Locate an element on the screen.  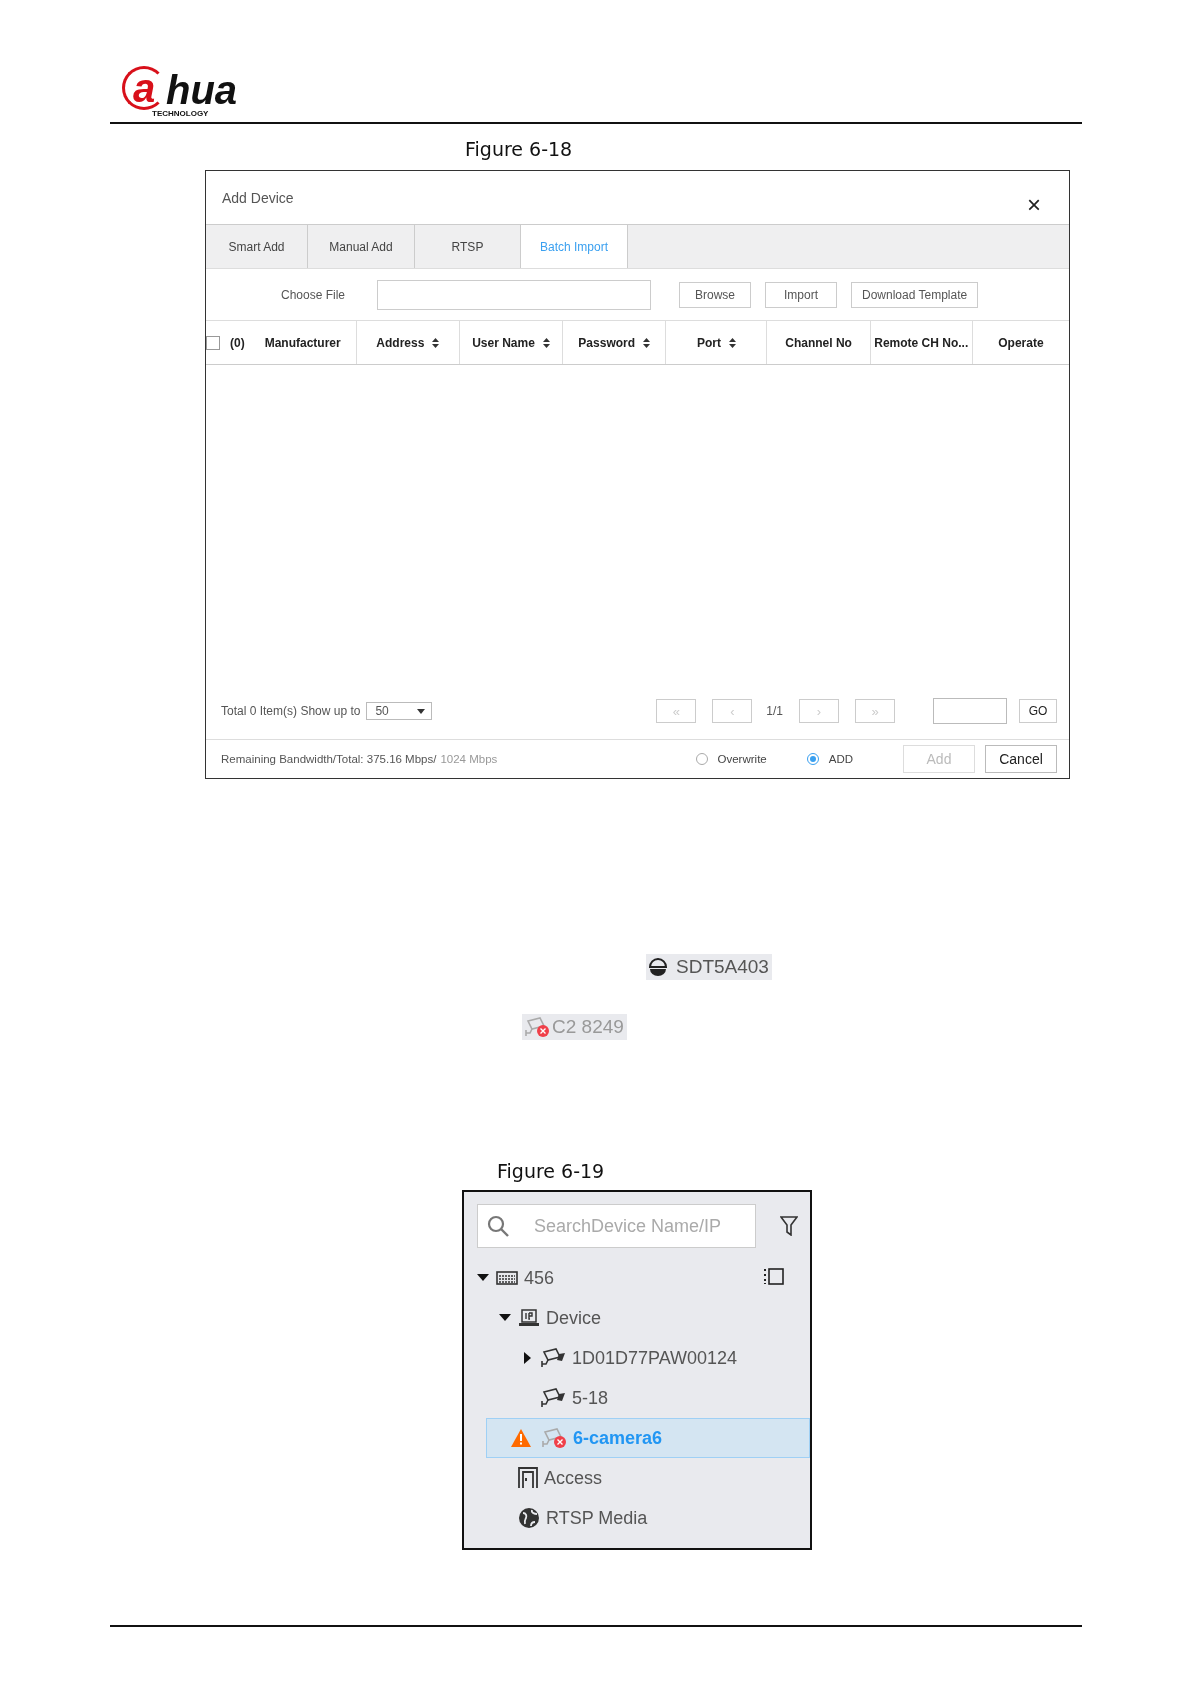
tree-item: Device is located at coordinates (637, 1318).